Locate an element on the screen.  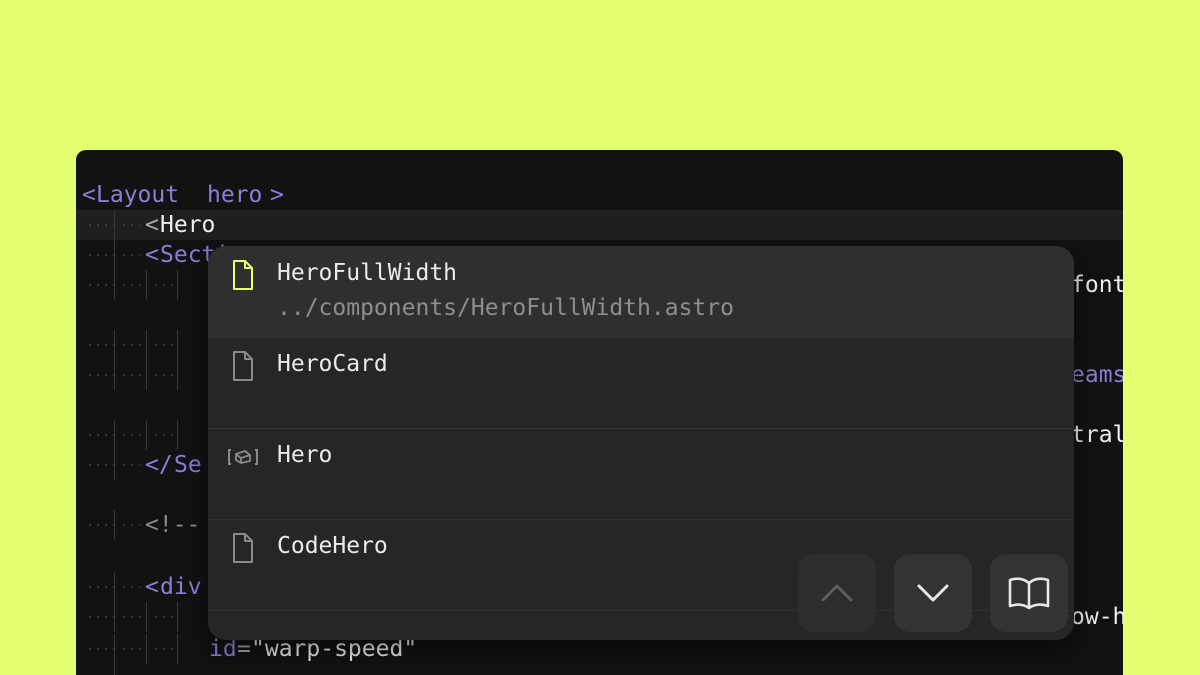
code-fragment: font is located at coordinates (1097, 285).